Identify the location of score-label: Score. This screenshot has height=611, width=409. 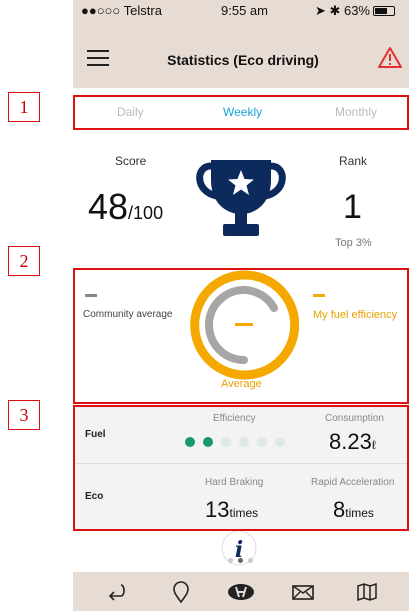
(131, 161).